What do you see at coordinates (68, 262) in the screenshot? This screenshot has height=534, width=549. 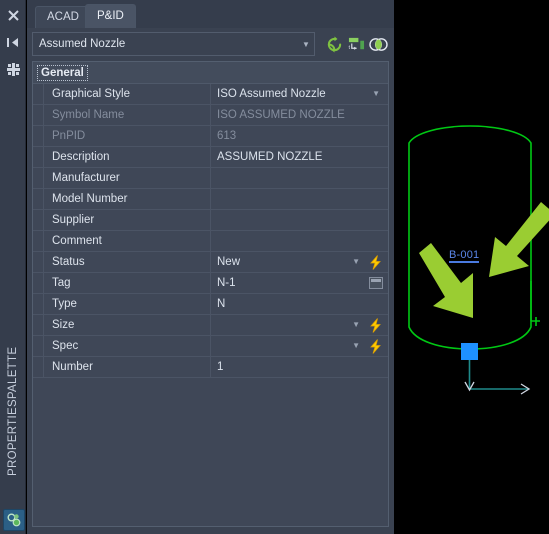 I see `property-label: Status` at bounding box center [68, 262].